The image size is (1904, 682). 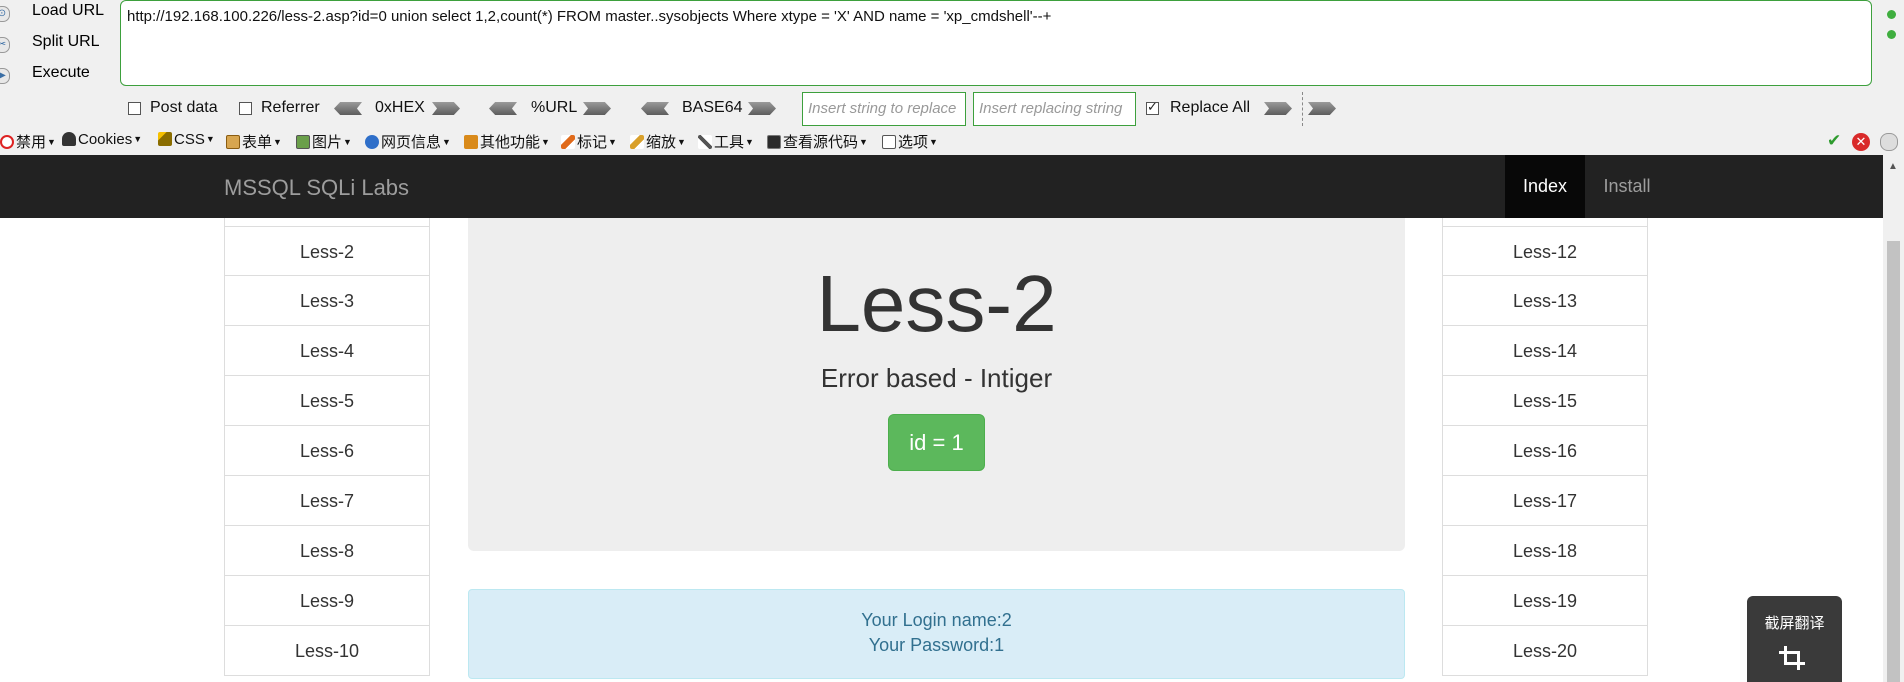 I want to click on replace-arrow-icon, so click(x=1278, y=108).